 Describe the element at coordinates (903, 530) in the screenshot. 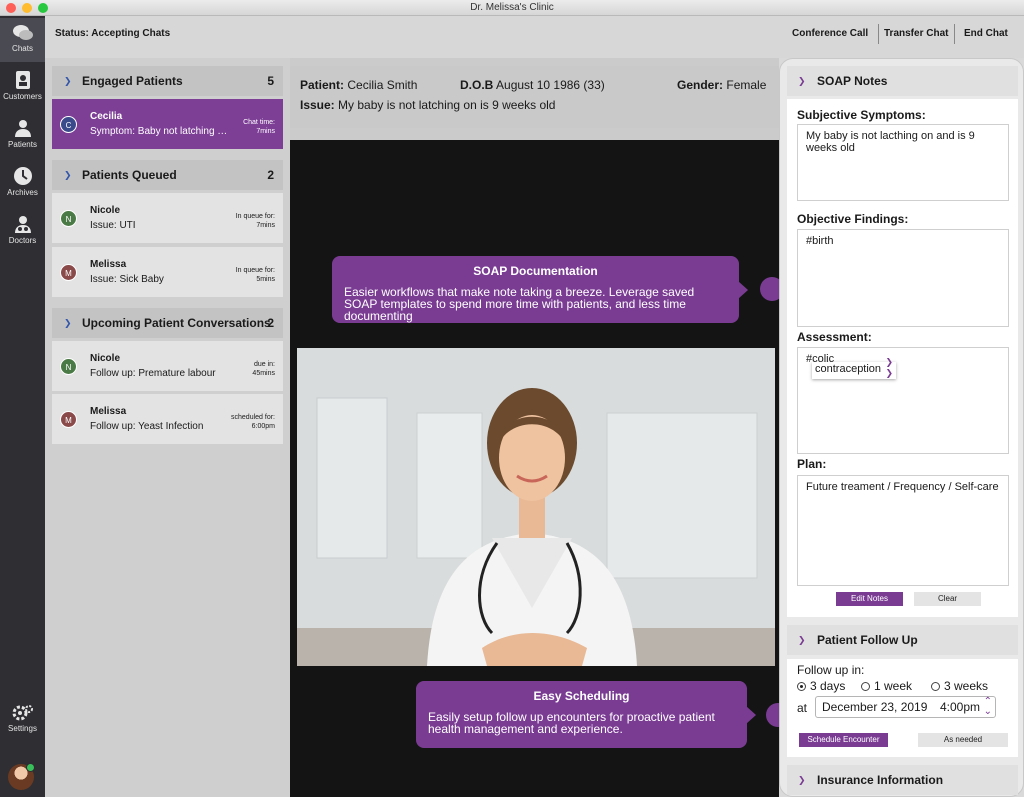

I see `plan-field: Future treament / Frequency / Self-care` at that location.